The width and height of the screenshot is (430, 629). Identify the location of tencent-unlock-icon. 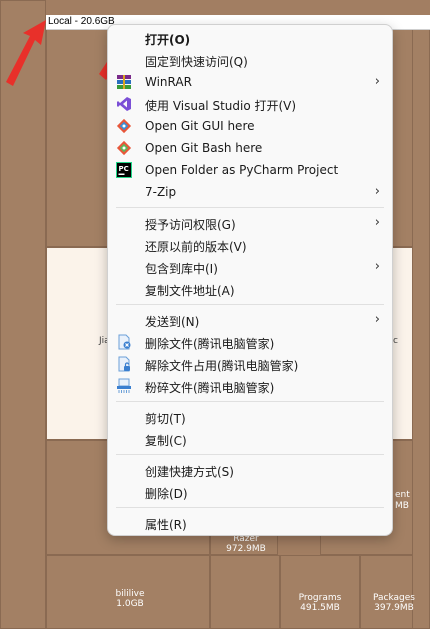
(124, 364).